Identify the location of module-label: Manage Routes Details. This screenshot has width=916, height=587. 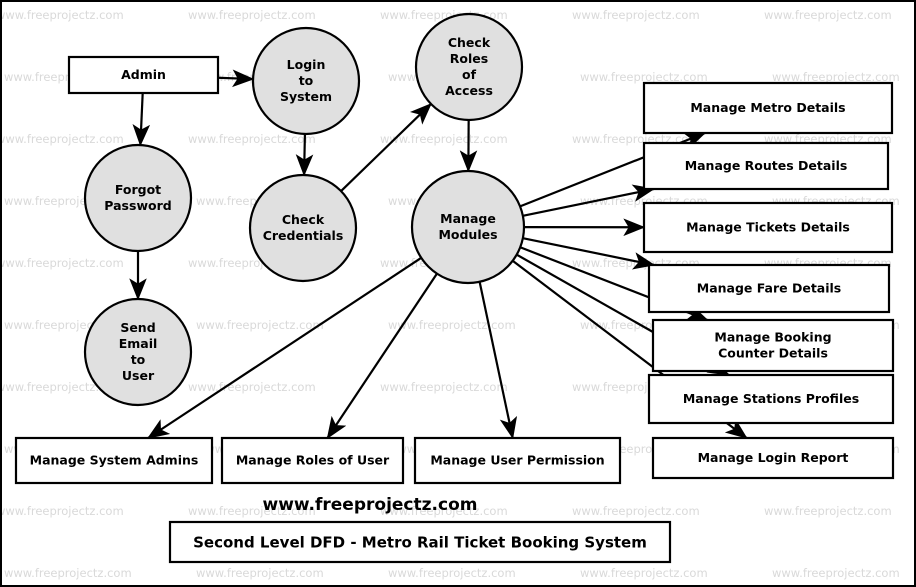
(766, 165).